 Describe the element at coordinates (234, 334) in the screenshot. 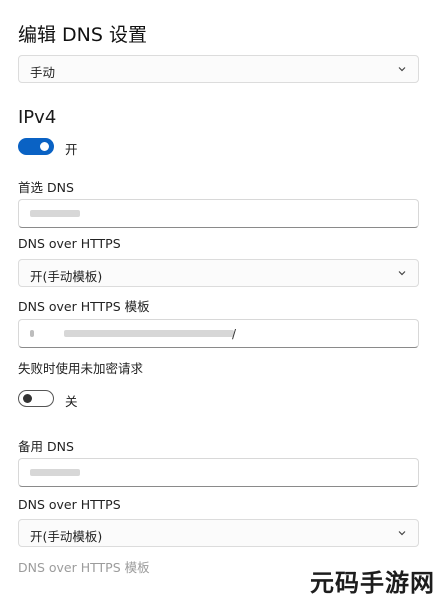

I see `template-slash: /` at that location.